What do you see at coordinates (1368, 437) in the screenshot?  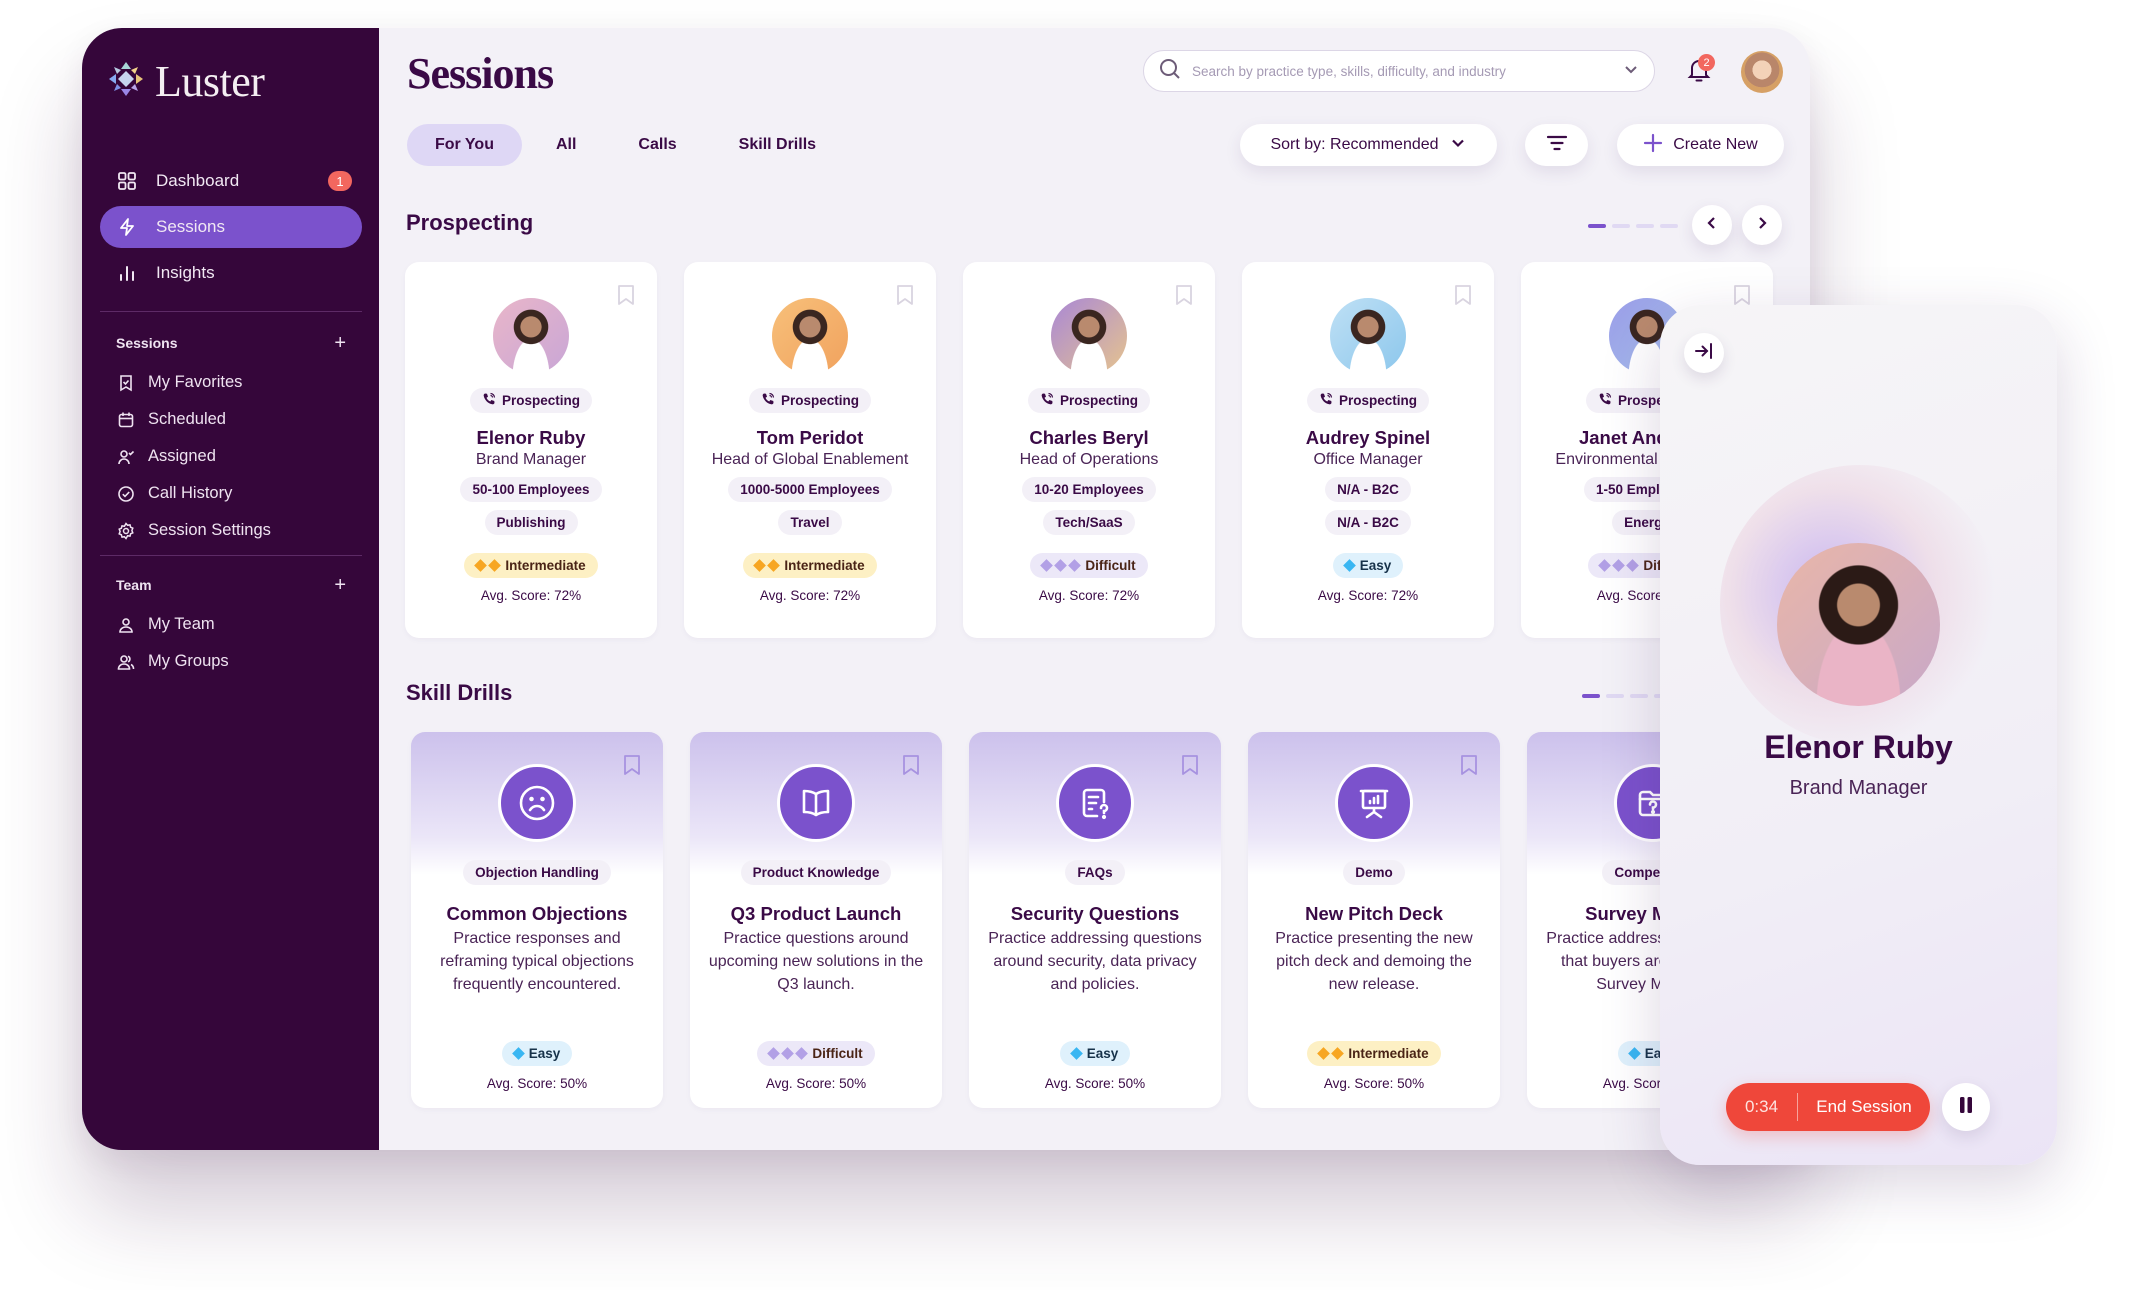 I see `persona-name: Audrey Spinel` at bounding box center [1368, 437].